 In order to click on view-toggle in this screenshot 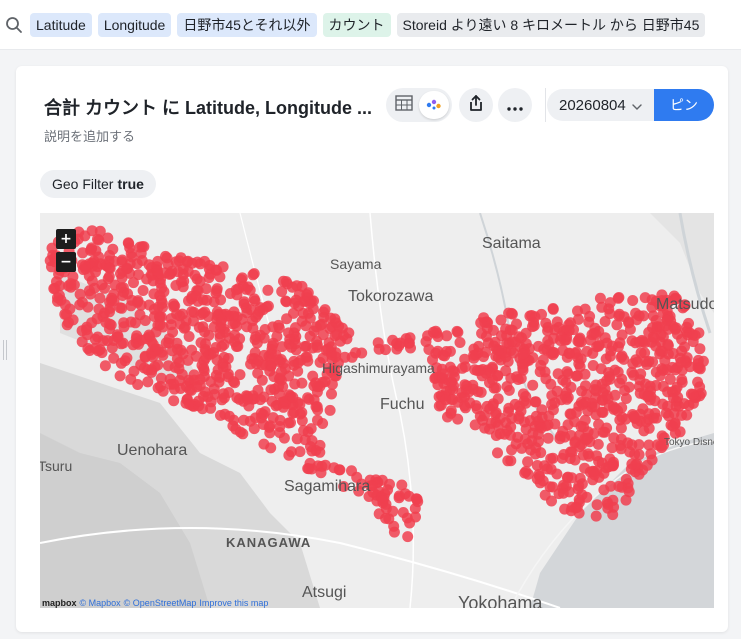, I will do `click(419, 105)`.